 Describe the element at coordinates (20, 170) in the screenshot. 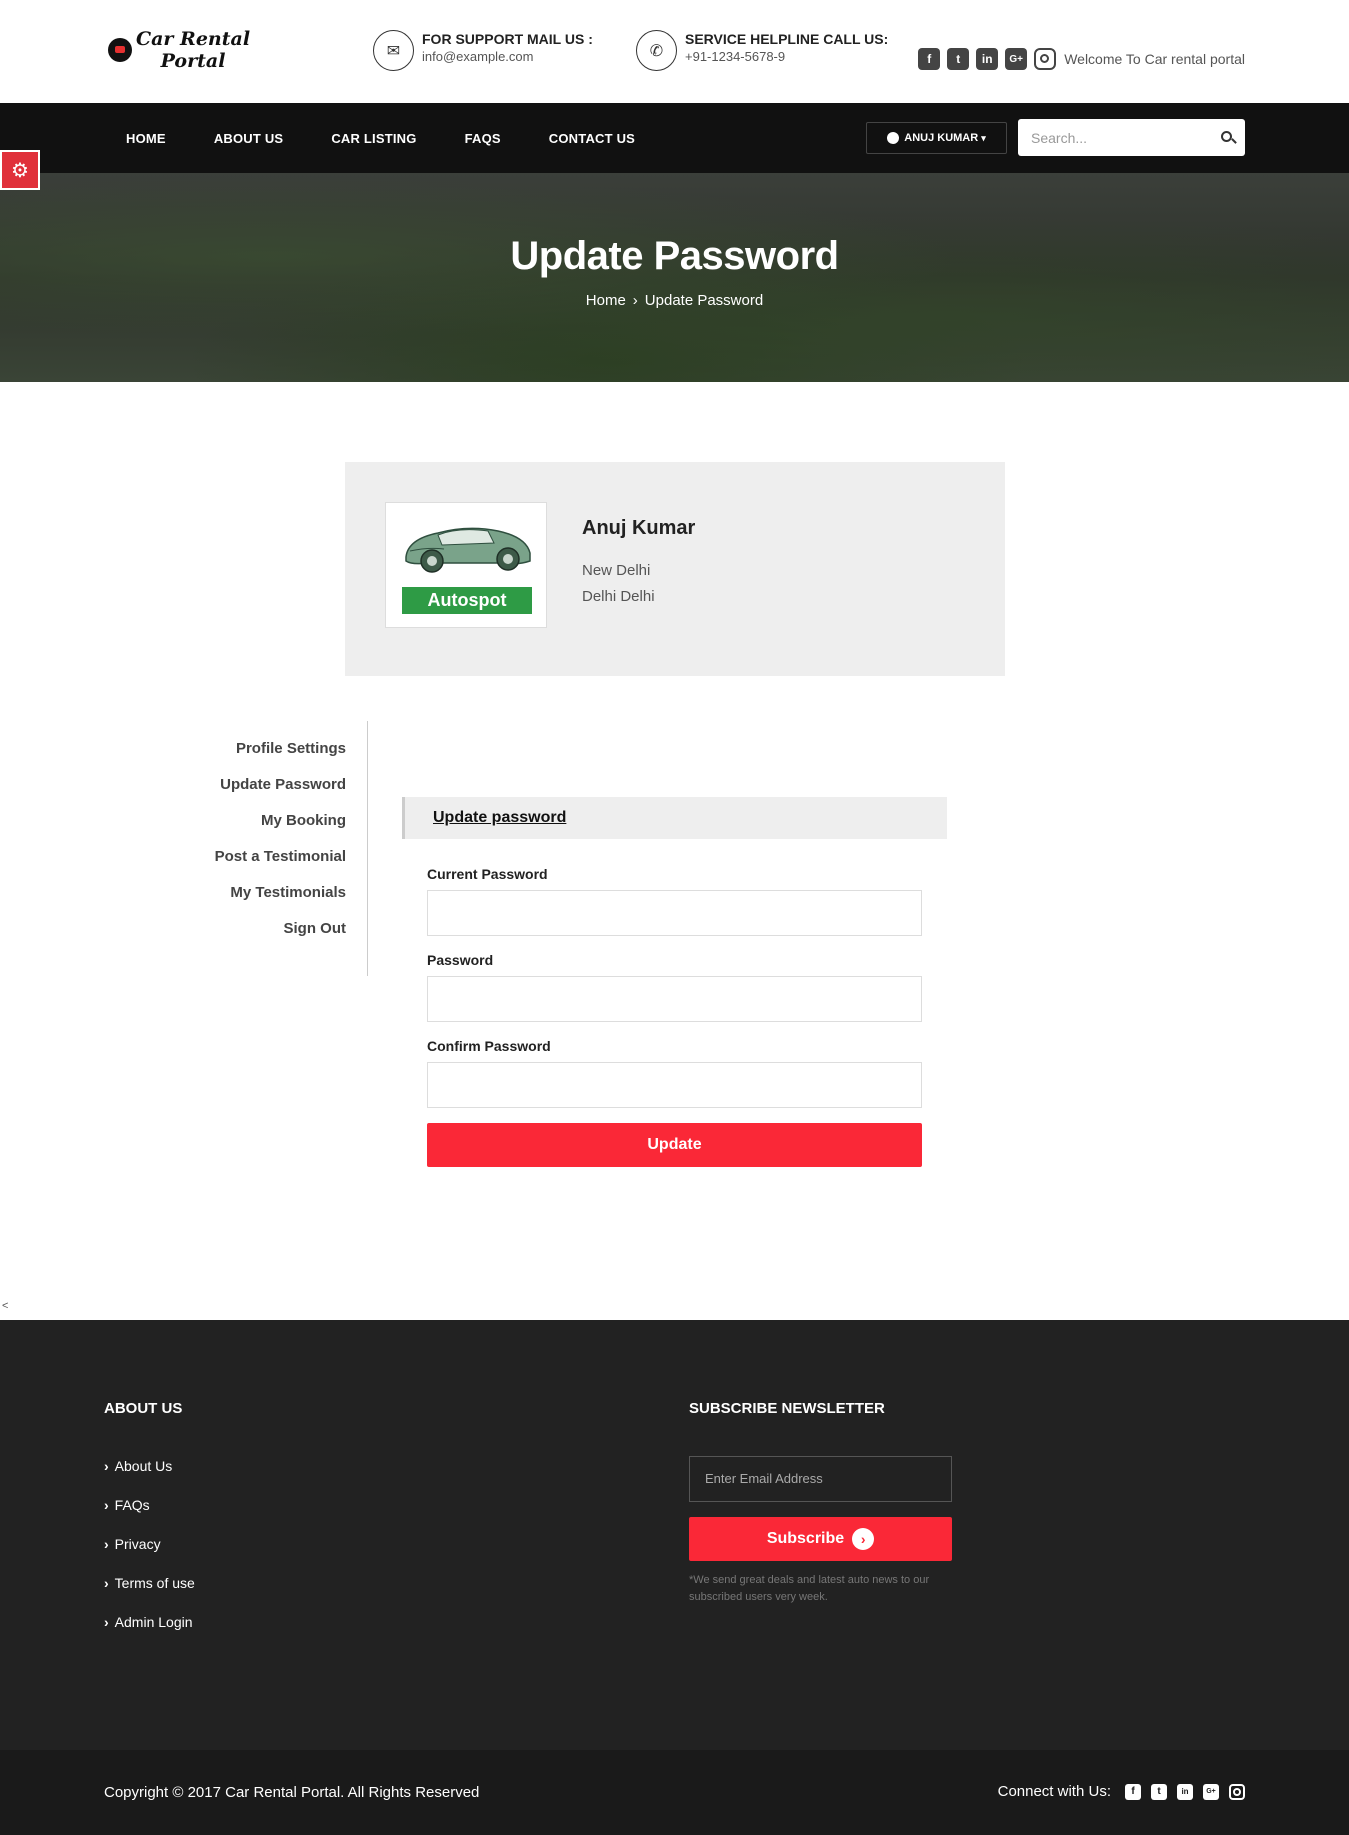

I see `settings-gear-icon: ⚙` at that location.